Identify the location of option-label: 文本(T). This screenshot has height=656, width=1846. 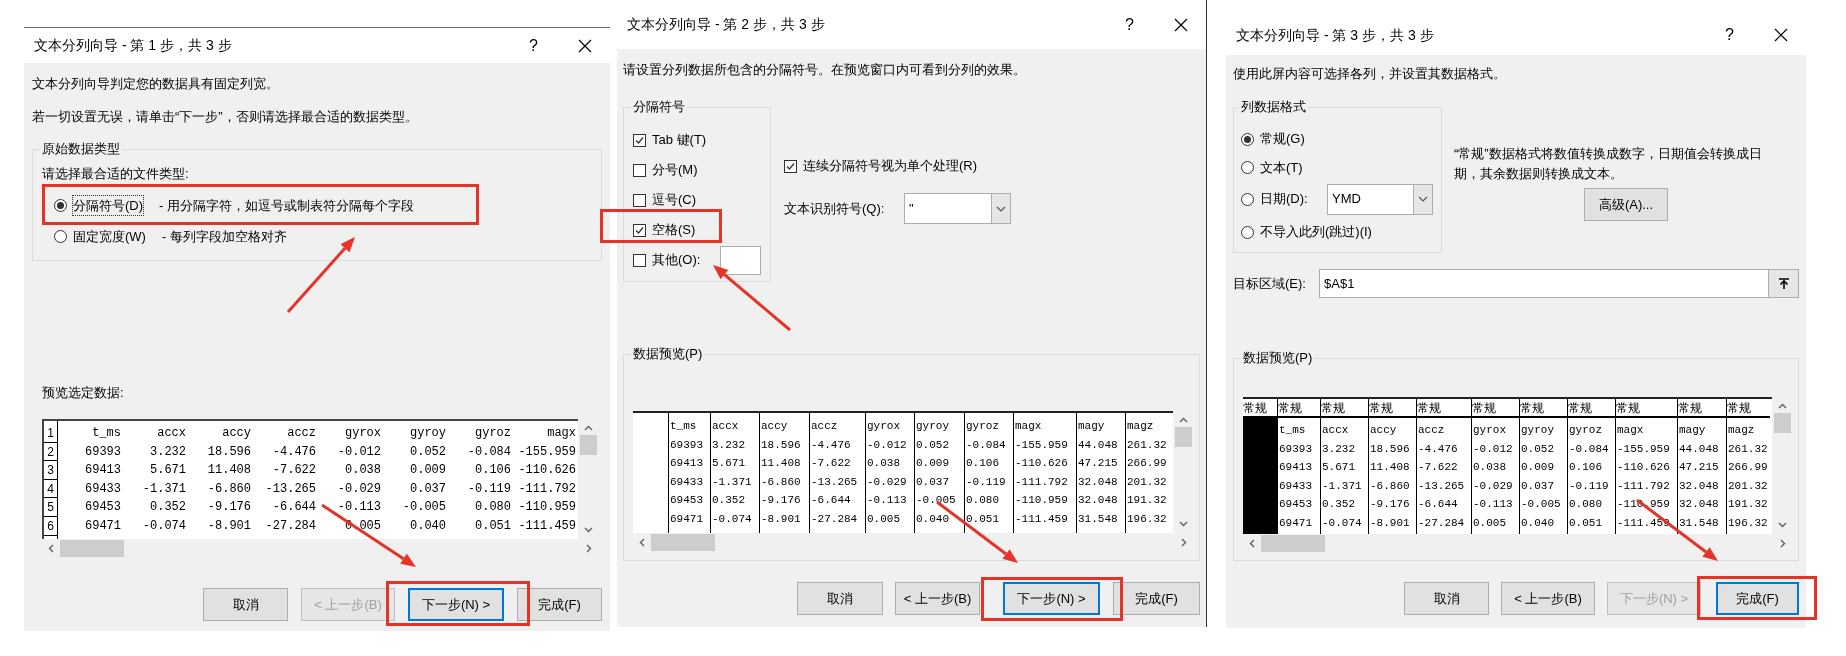
(1281, 167).